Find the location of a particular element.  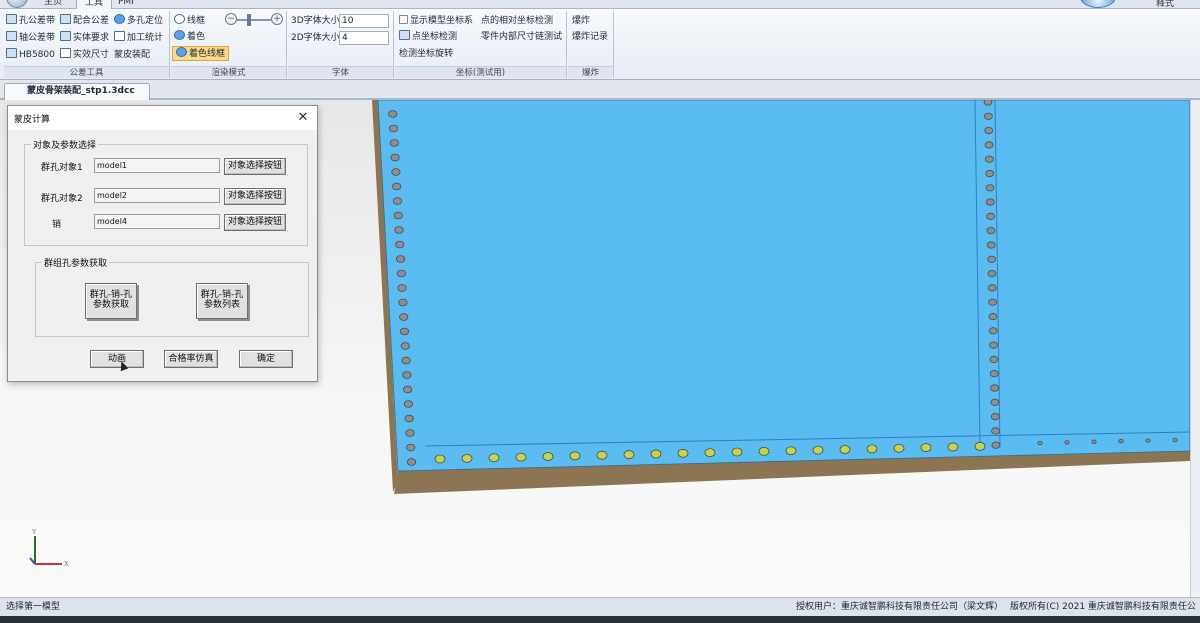

tab-pmi: PMI is located at coordinates (126, 4).